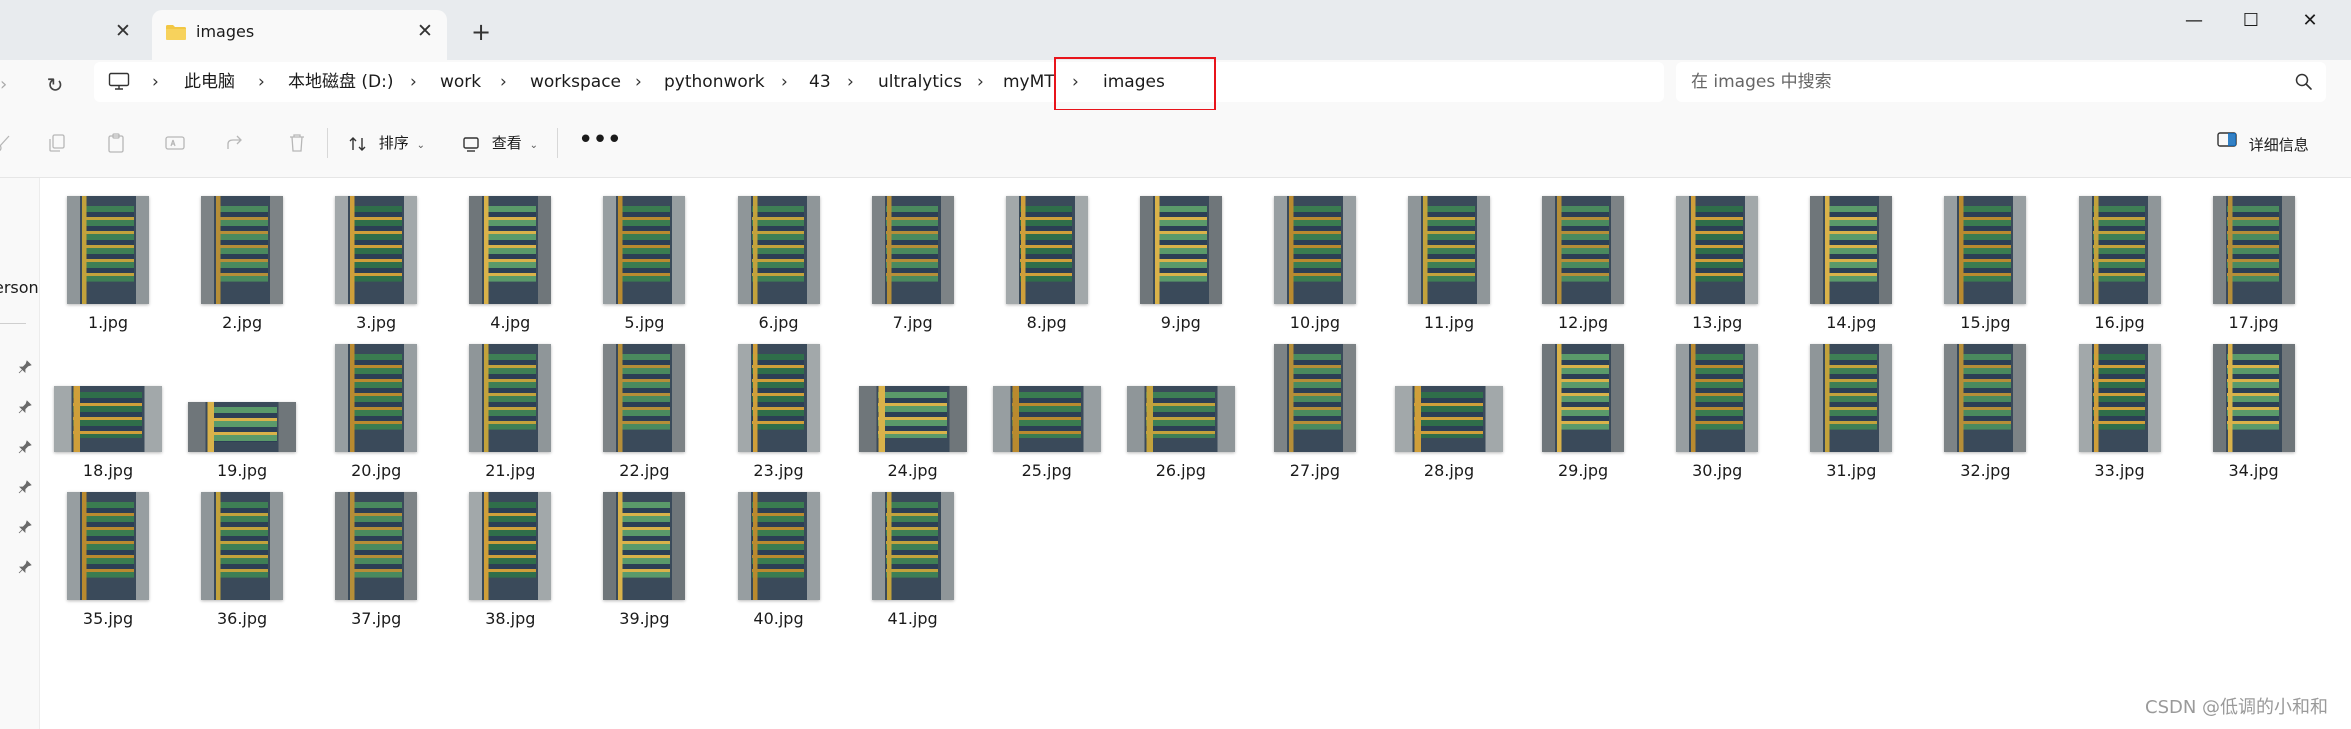 The height and width of the screenshot is (729, 2351). Describe the element at coordinates (341, 82) in the screenshot. I see `breadcrumb-local-disk: 本地磁盘 (D:)` at that location.